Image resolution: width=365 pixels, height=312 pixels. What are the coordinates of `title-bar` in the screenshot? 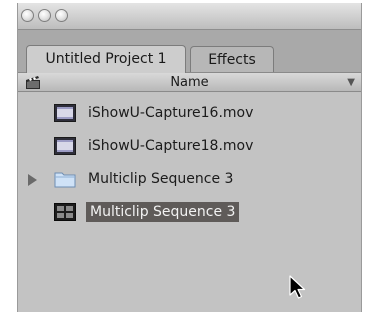 It's located at (189, 16).